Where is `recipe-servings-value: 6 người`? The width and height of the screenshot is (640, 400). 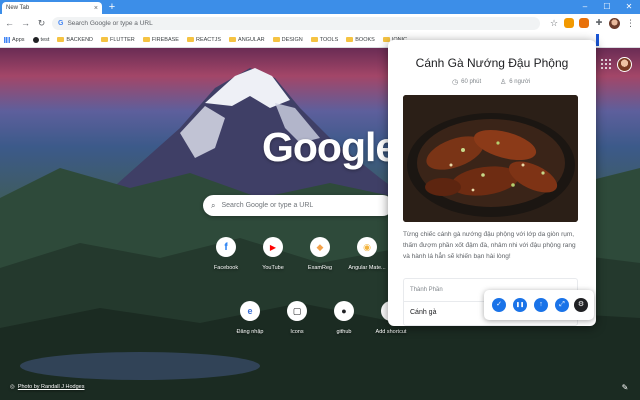 recipe-servings-value: 6 người is located at coordinates (520, 82).